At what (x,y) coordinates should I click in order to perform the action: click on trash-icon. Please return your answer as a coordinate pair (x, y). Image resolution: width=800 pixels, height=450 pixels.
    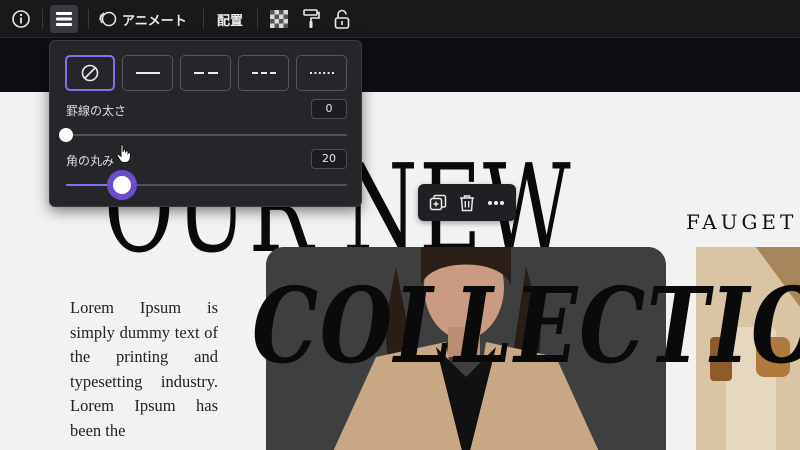
    Looking at the image, I should click on (466, 202).